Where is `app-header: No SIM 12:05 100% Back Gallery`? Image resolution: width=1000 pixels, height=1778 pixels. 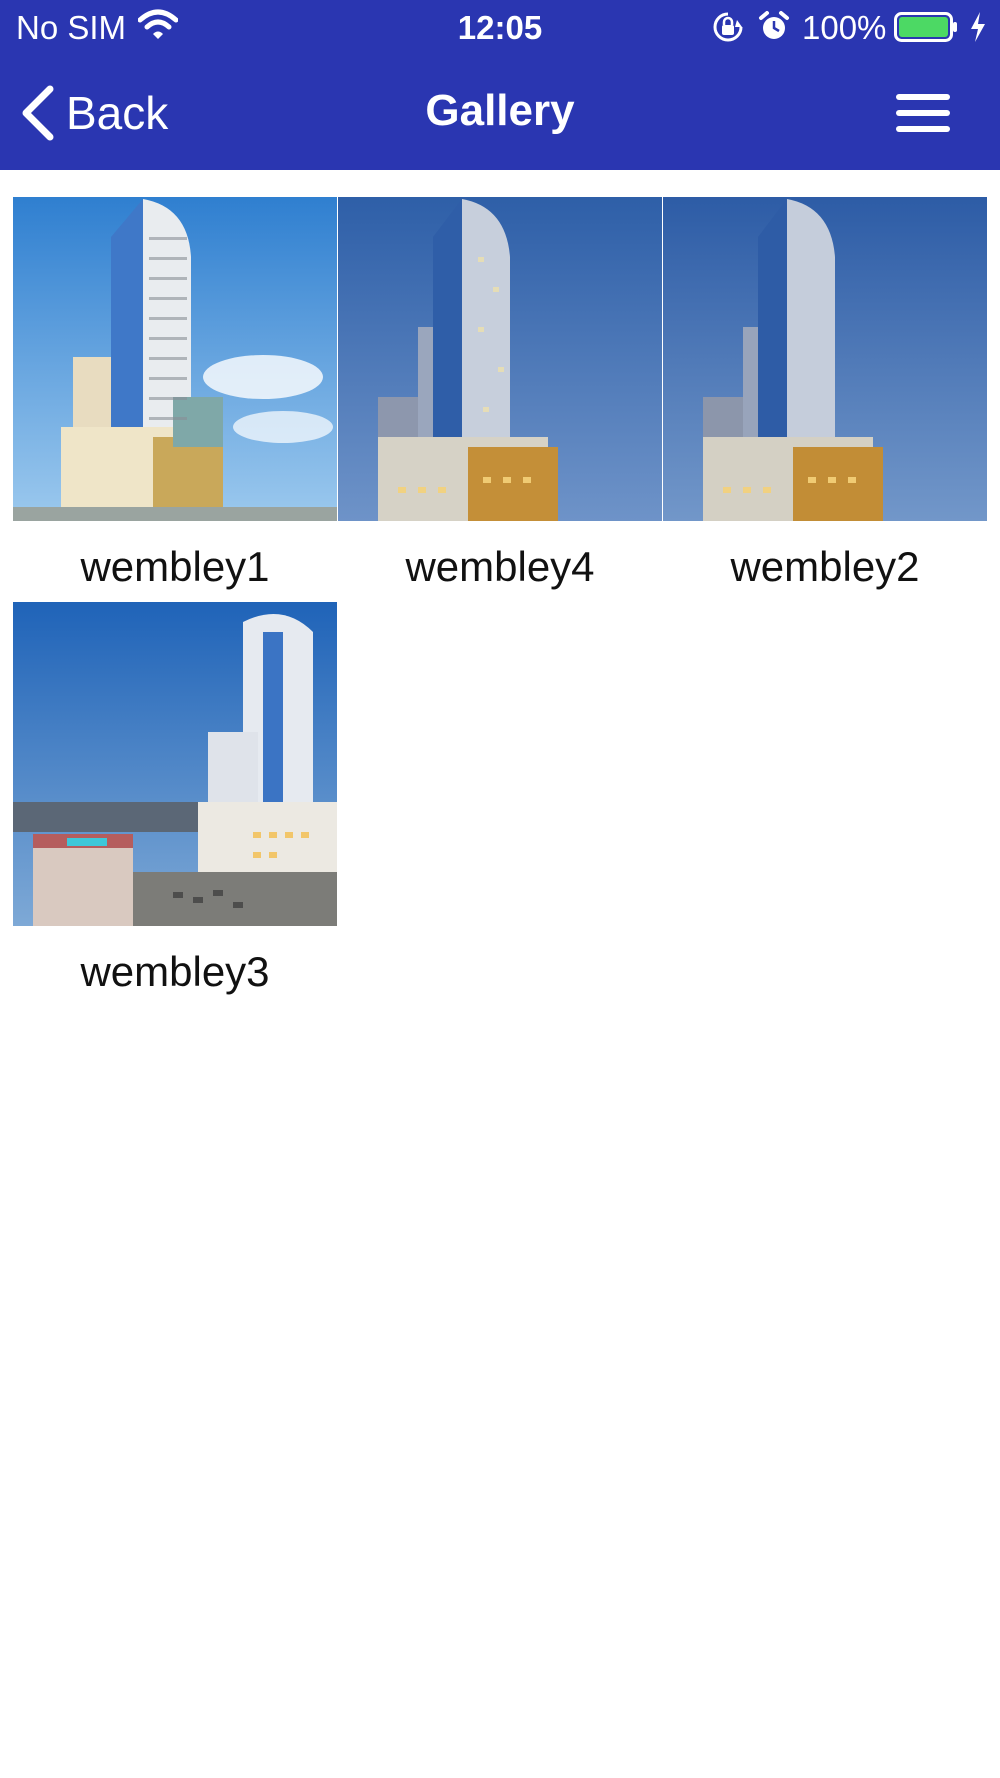 app-header: No SIM 12:05 100% Back Gallery is located at coordinates (500, 85).